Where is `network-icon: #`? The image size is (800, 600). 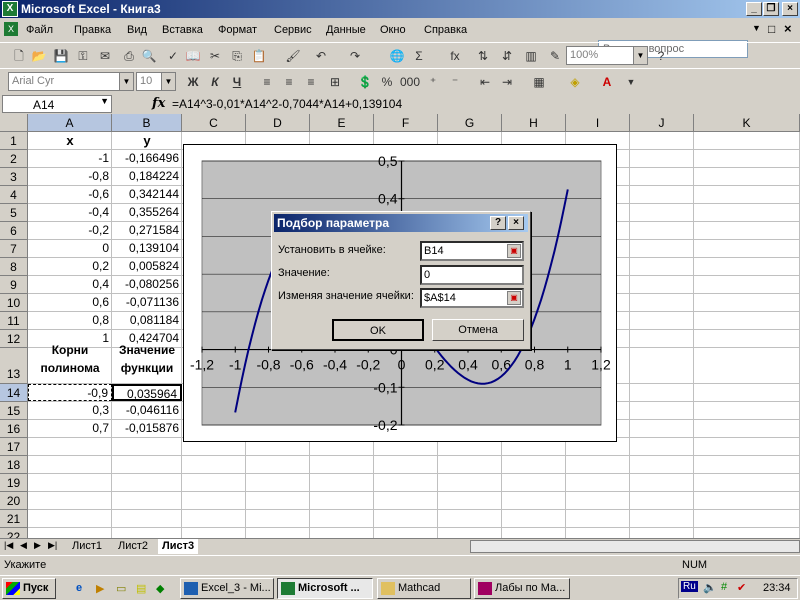
network-icon: # is located at coordinates (724, 587).